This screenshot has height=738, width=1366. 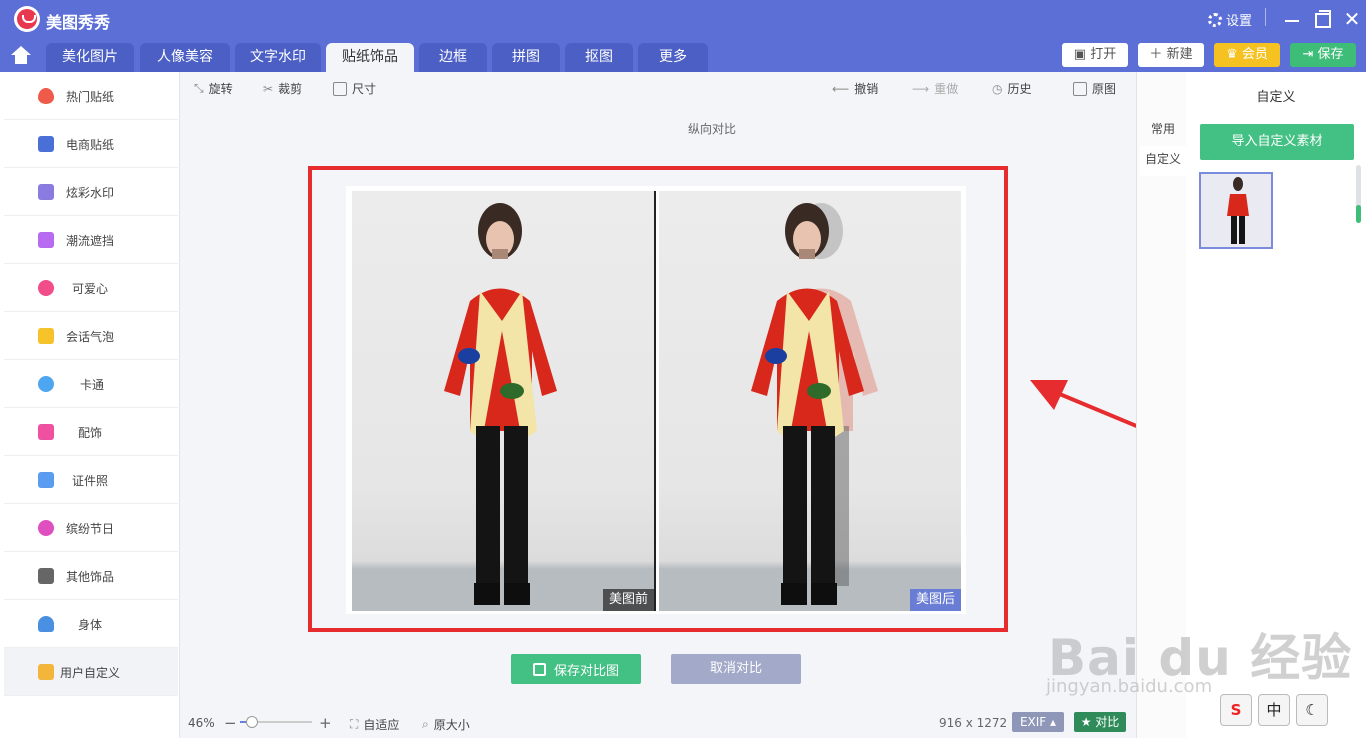 What do you see at coordinates (1236, 210) in the screenshot?
I see `custom-material-thumbnail` at bounding box center [1236, 210].